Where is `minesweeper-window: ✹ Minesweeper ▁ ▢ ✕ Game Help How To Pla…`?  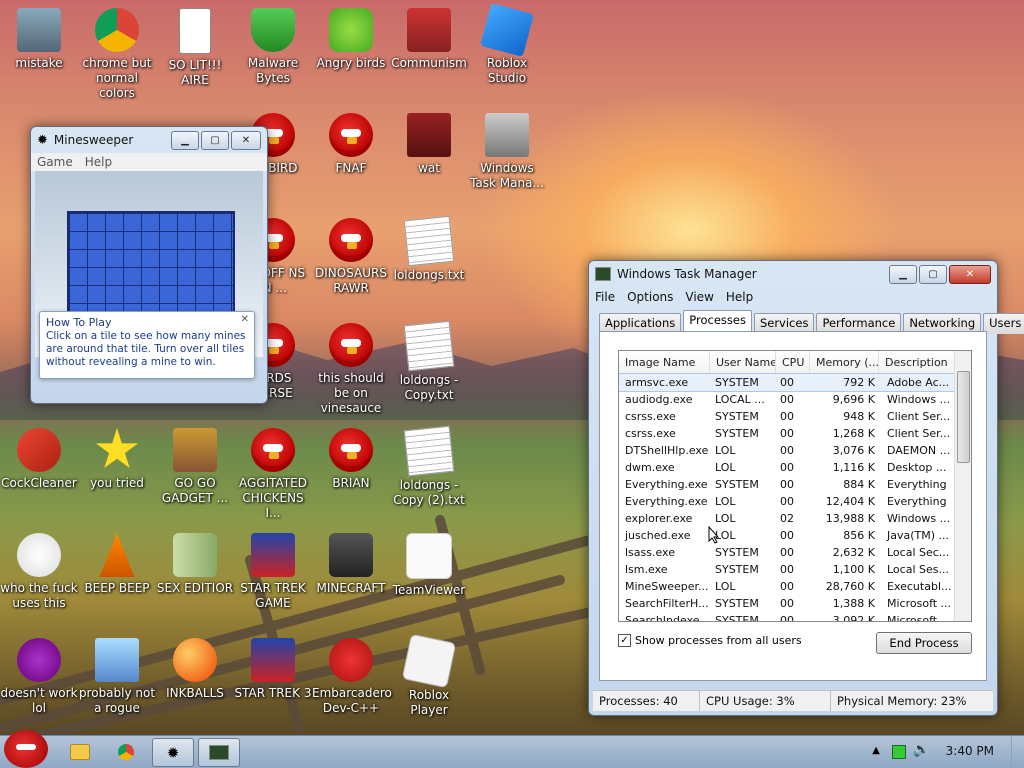
minesweeper-window: ✹ Minesweeper ▁ ▢ ✕ Game Help How To Pla… is located at coordinates (149, 265).